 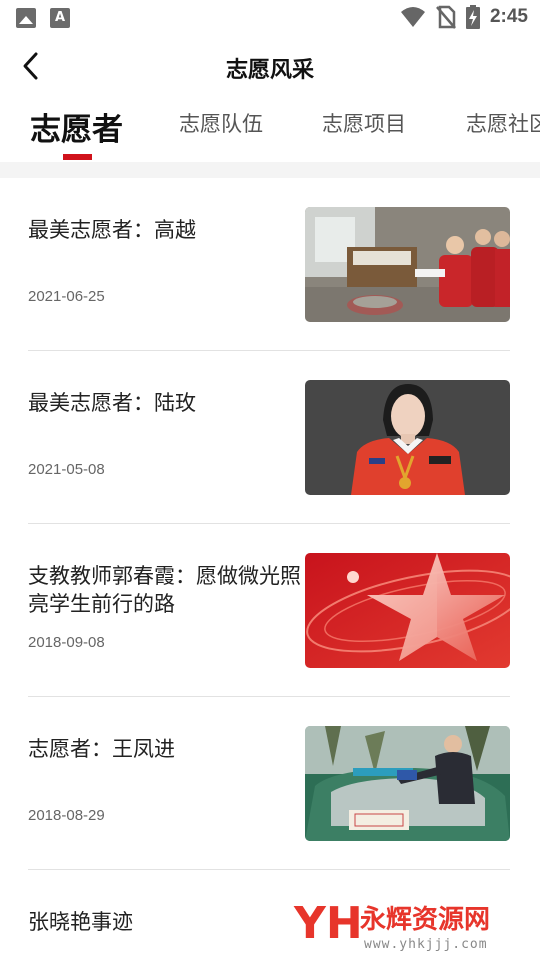 I want to click on image-notification-icon, so click(x=26, y=18).